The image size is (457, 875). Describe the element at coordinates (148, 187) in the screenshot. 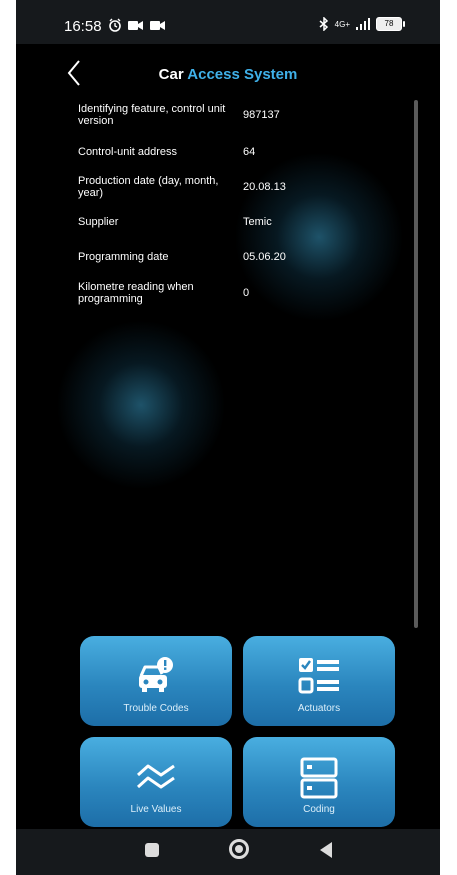

I see `info-label: Production date (day, month, year)` at that location.